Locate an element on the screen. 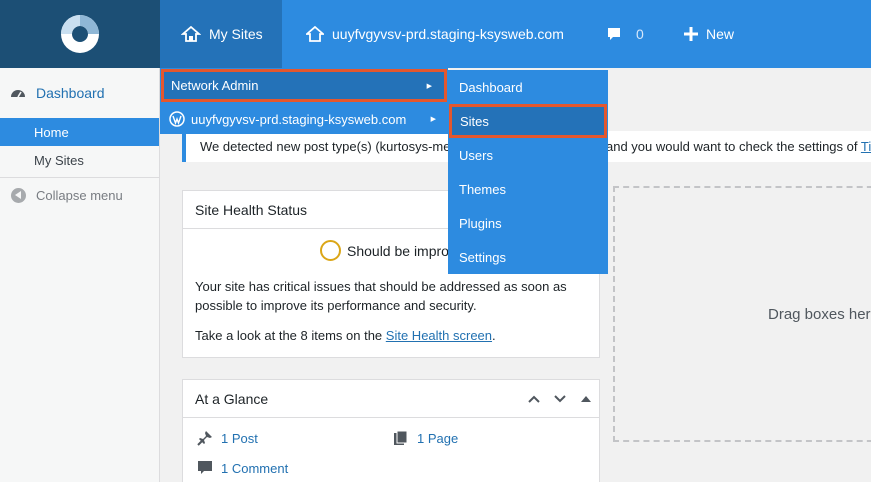  health-items-suffix: . is located at coordinates (494, 335).